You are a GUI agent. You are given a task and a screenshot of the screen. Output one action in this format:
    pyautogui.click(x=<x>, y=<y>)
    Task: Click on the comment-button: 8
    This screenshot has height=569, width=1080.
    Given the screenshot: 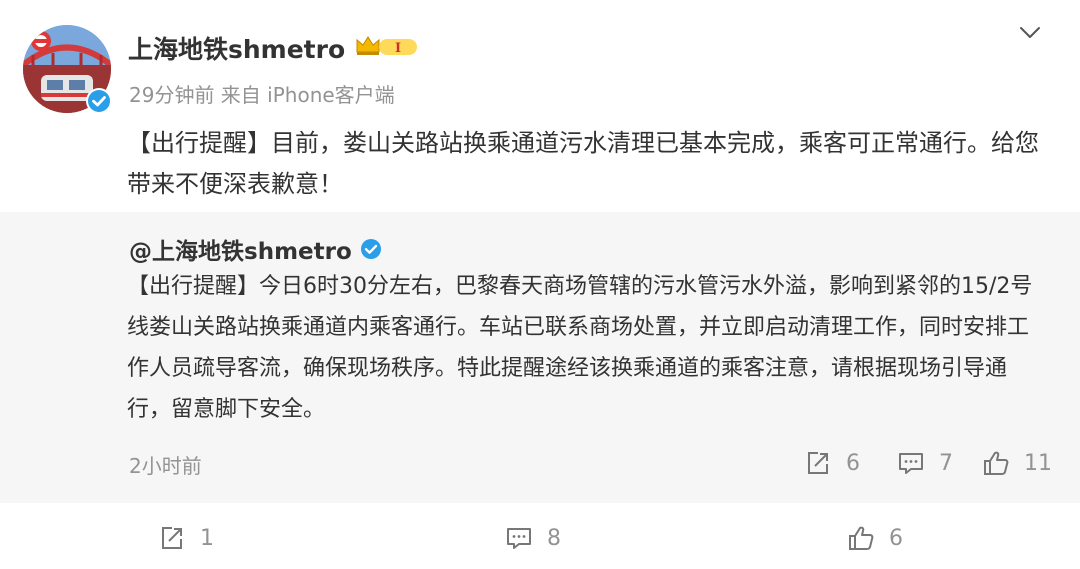 What is the action you would take?
    pyautogui.click(x=533, y=538)
    